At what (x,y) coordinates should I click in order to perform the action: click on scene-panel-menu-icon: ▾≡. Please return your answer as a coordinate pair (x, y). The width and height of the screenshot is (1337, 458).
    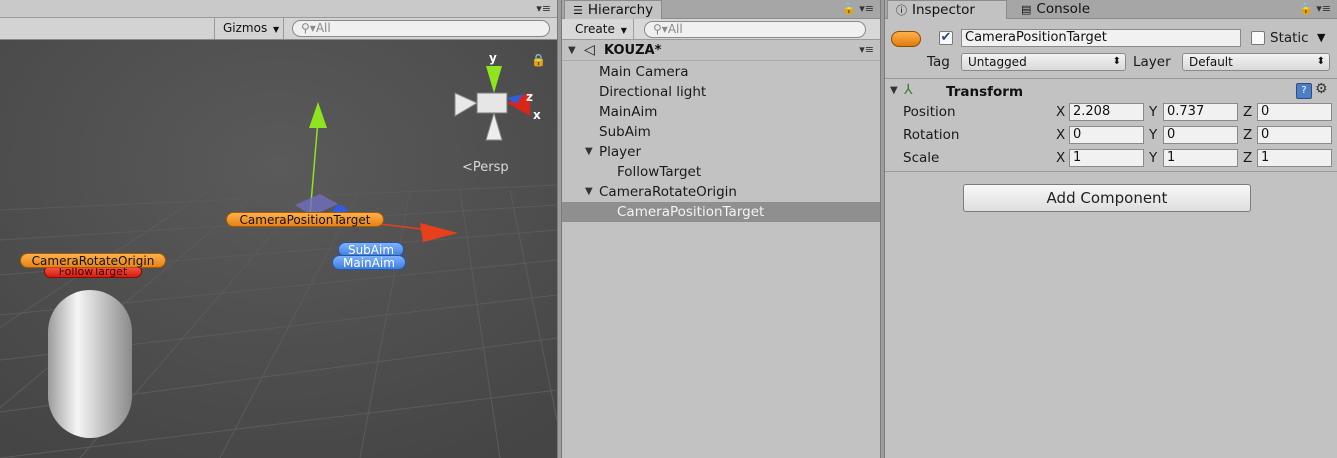
    Looking at the image, I should click on (543, 8).